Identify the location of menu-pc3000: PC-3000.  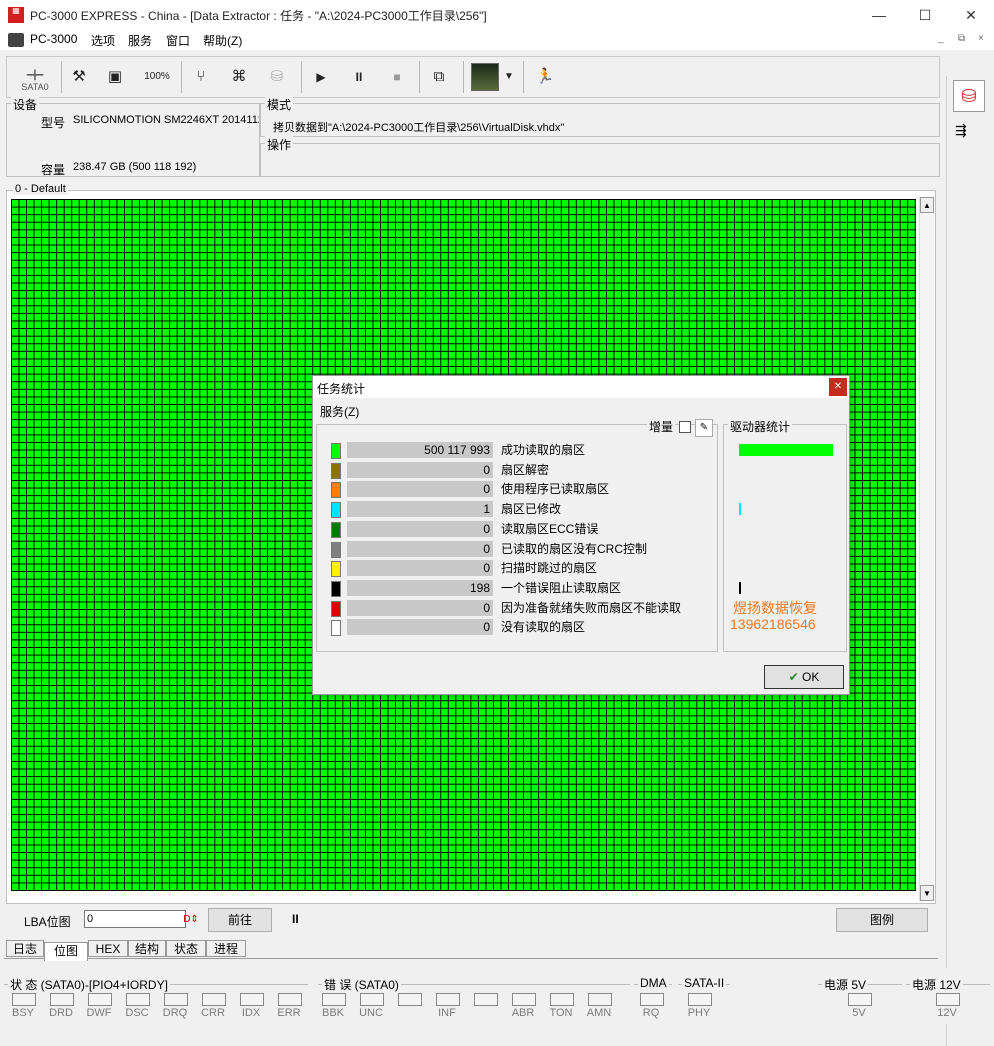
(53, 39).